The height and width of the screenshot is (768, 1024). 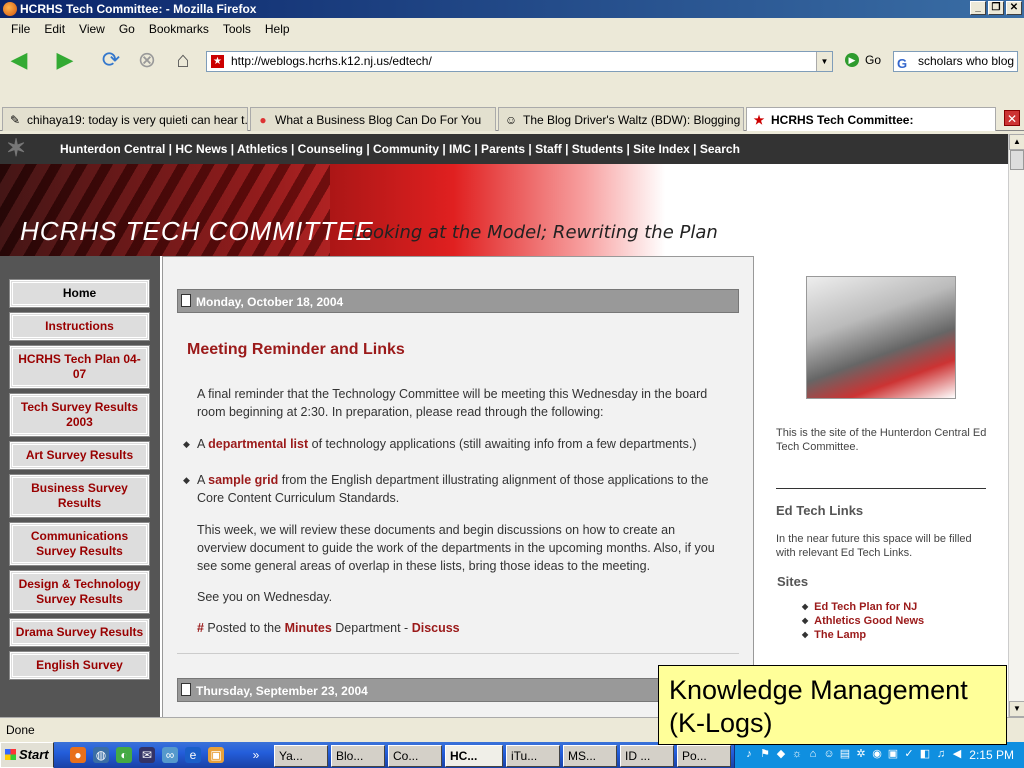 What do you see at coordinates (256, 755) in the screenshot?
I see `more-quicklaunch-icon: »` at bounding box center [256, 755].